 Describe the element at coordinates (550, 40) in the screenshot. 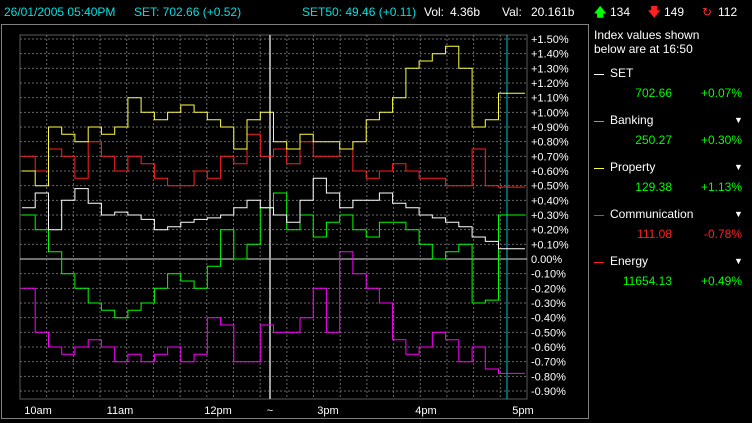

I see `y-tick-label: +1.50%` at that location.